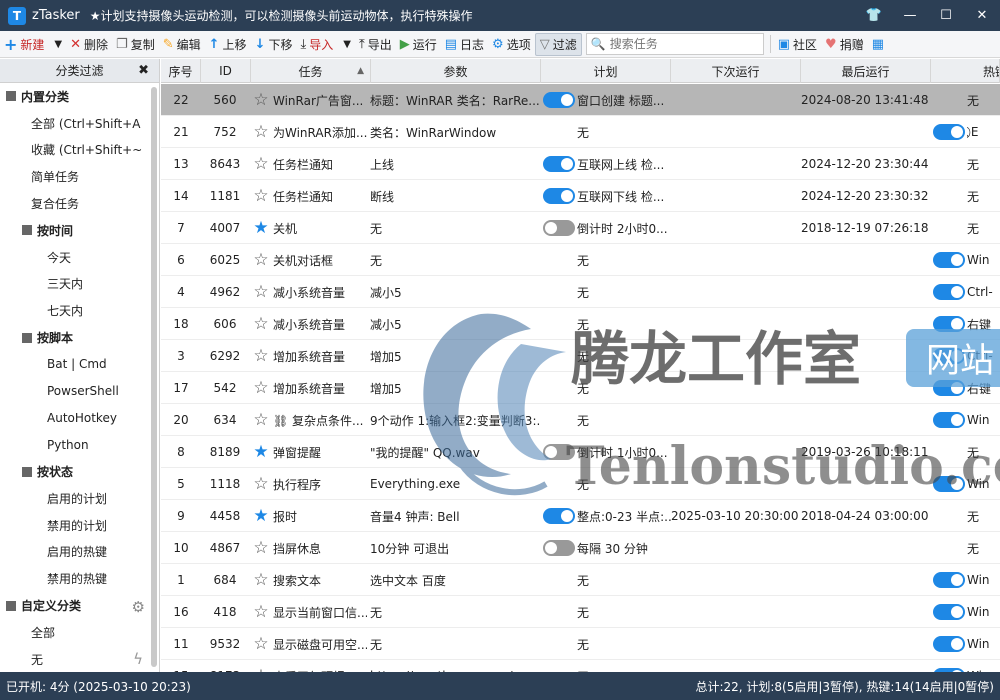 This screenshot has height=700, width=1000. I want to click on table-row: 6 6025 ☆ 关机对话框 无 无 Win, so click(580, 260).